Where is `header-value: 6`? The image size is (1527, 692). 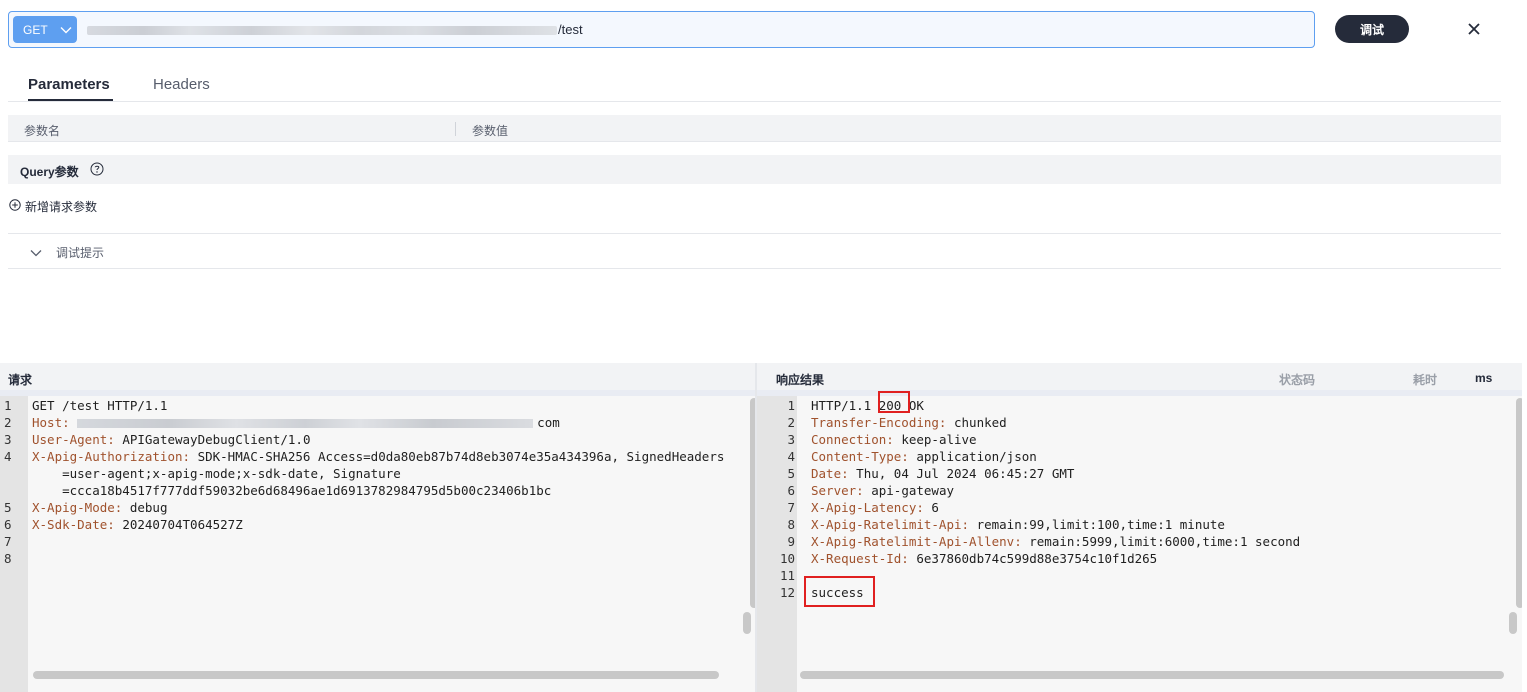 header-value: 6 is located at coordinates (931, 507).